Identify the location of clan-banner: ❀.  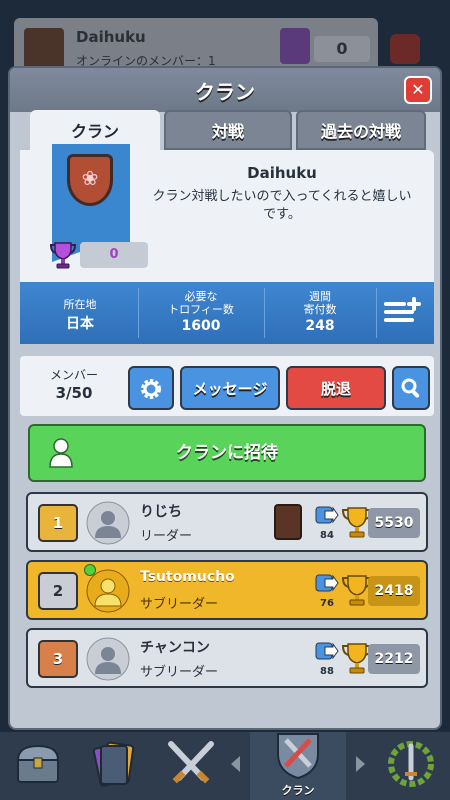
(91, 203).